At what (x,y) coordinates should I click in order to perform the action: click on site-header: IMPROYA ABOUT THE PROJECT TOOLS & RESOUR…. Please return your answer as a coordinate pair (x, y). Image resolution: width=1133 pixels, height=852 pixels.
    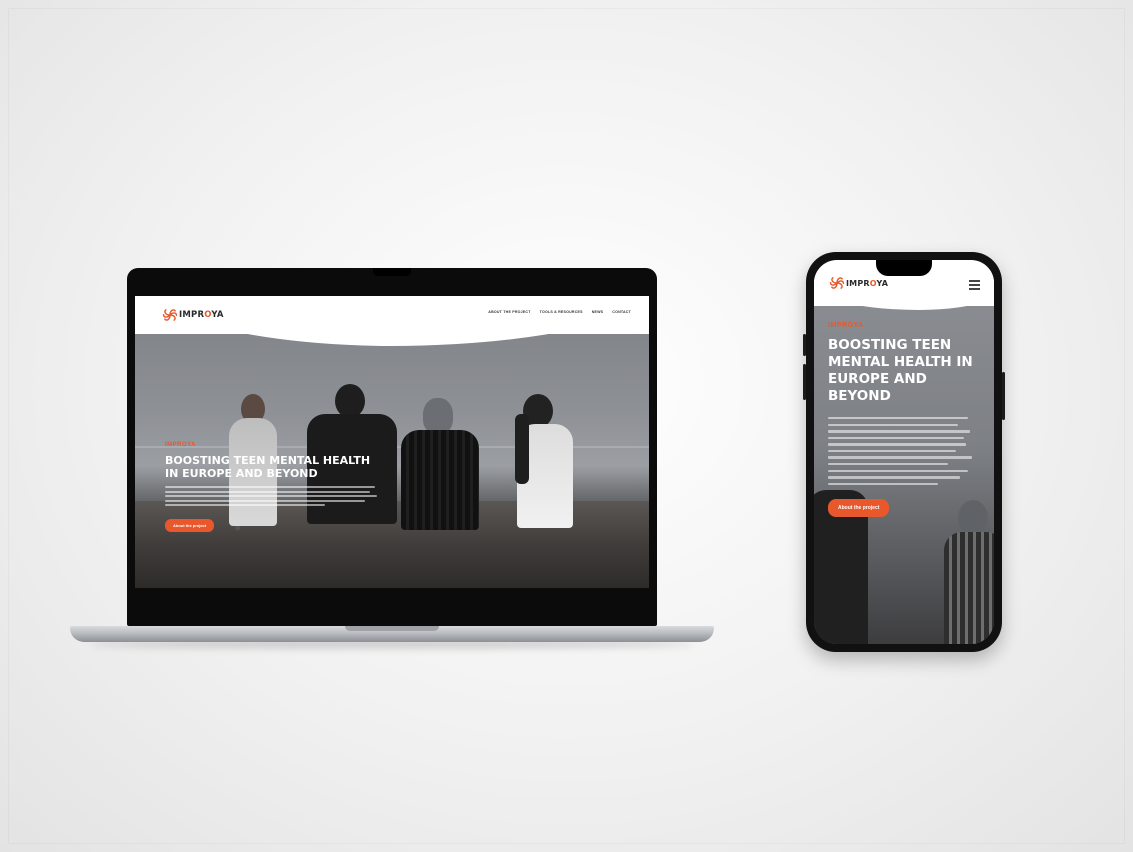
    Looking at the image, I should click on (392, 315).